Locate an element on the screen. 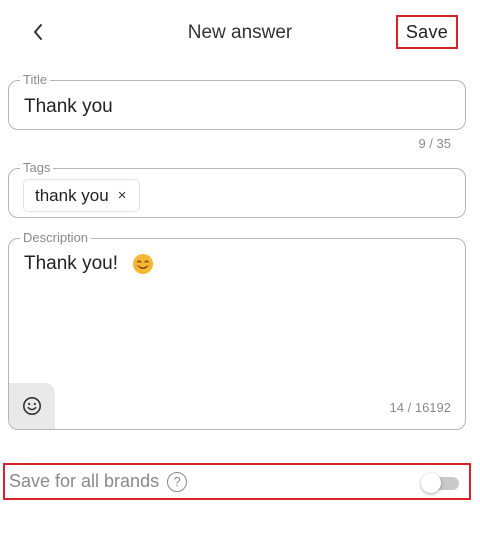 The height and width of the screenshot is (550, 480). save-for-all-brands-label: Save for all brands is located at coordinates (84, 481).